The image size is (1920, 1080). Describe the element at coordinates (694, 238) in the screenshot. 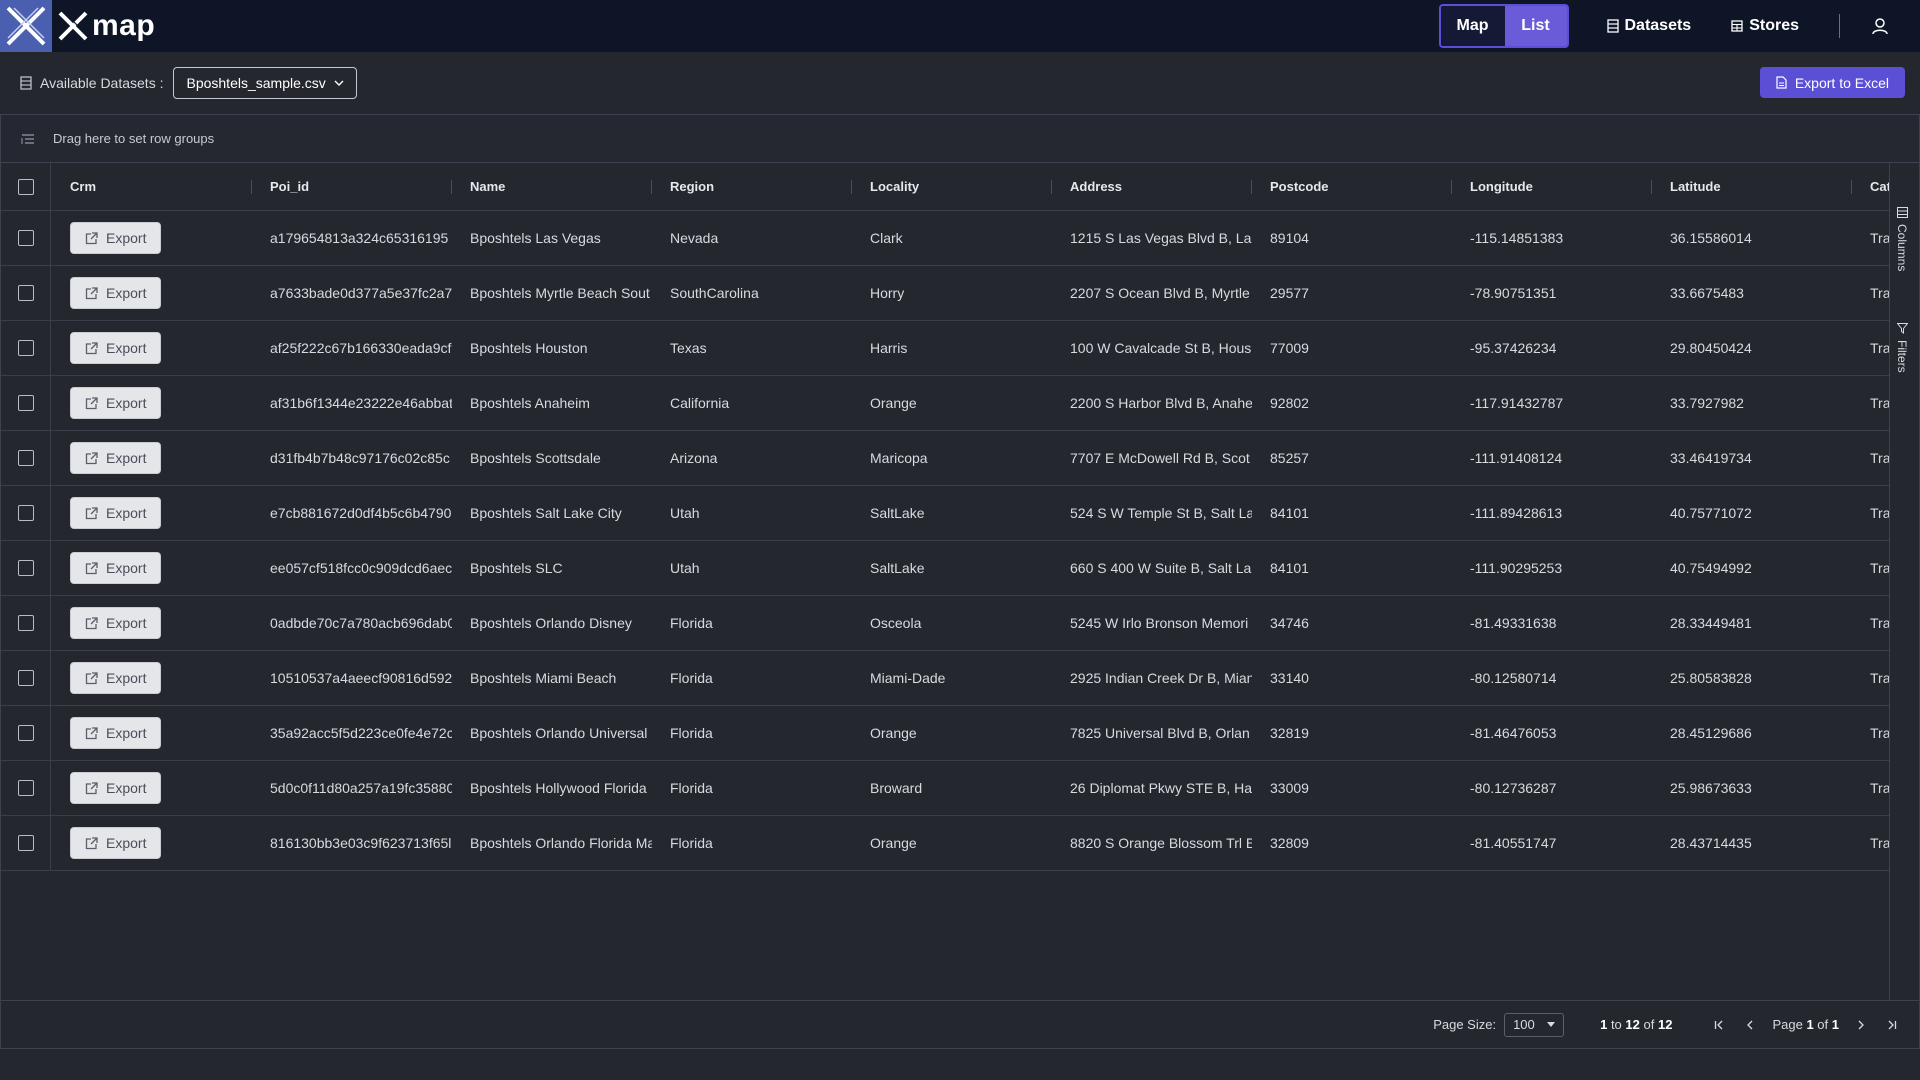

I see `region-cell: Nevada` at that location.